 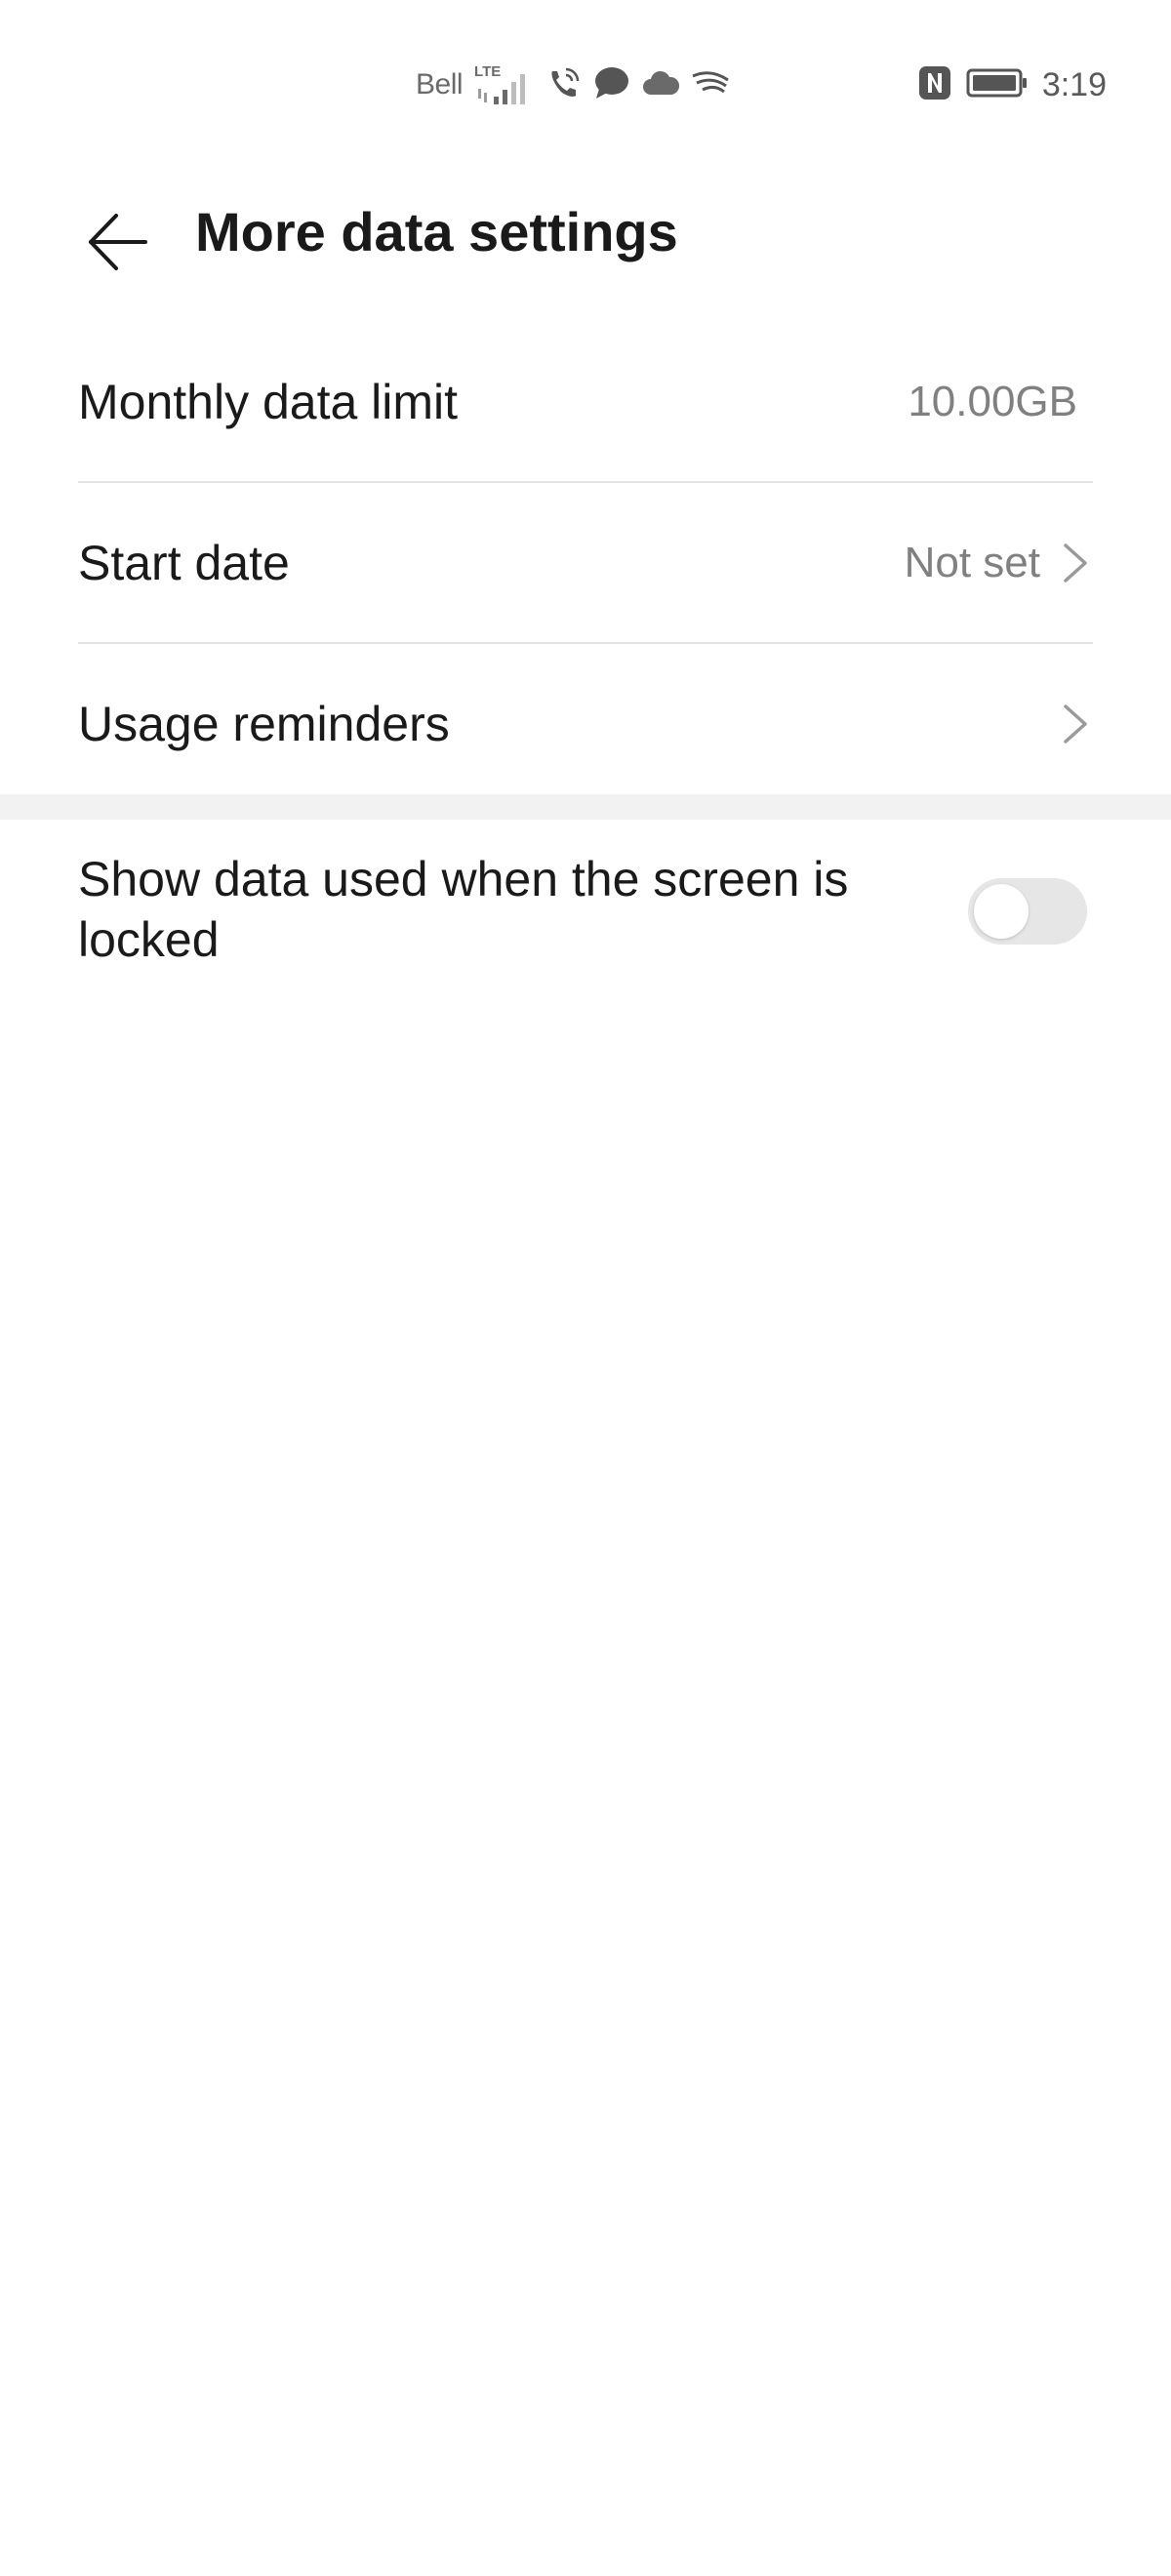 I want to click on start-date-value: Not set, so click(x=972, y=562).